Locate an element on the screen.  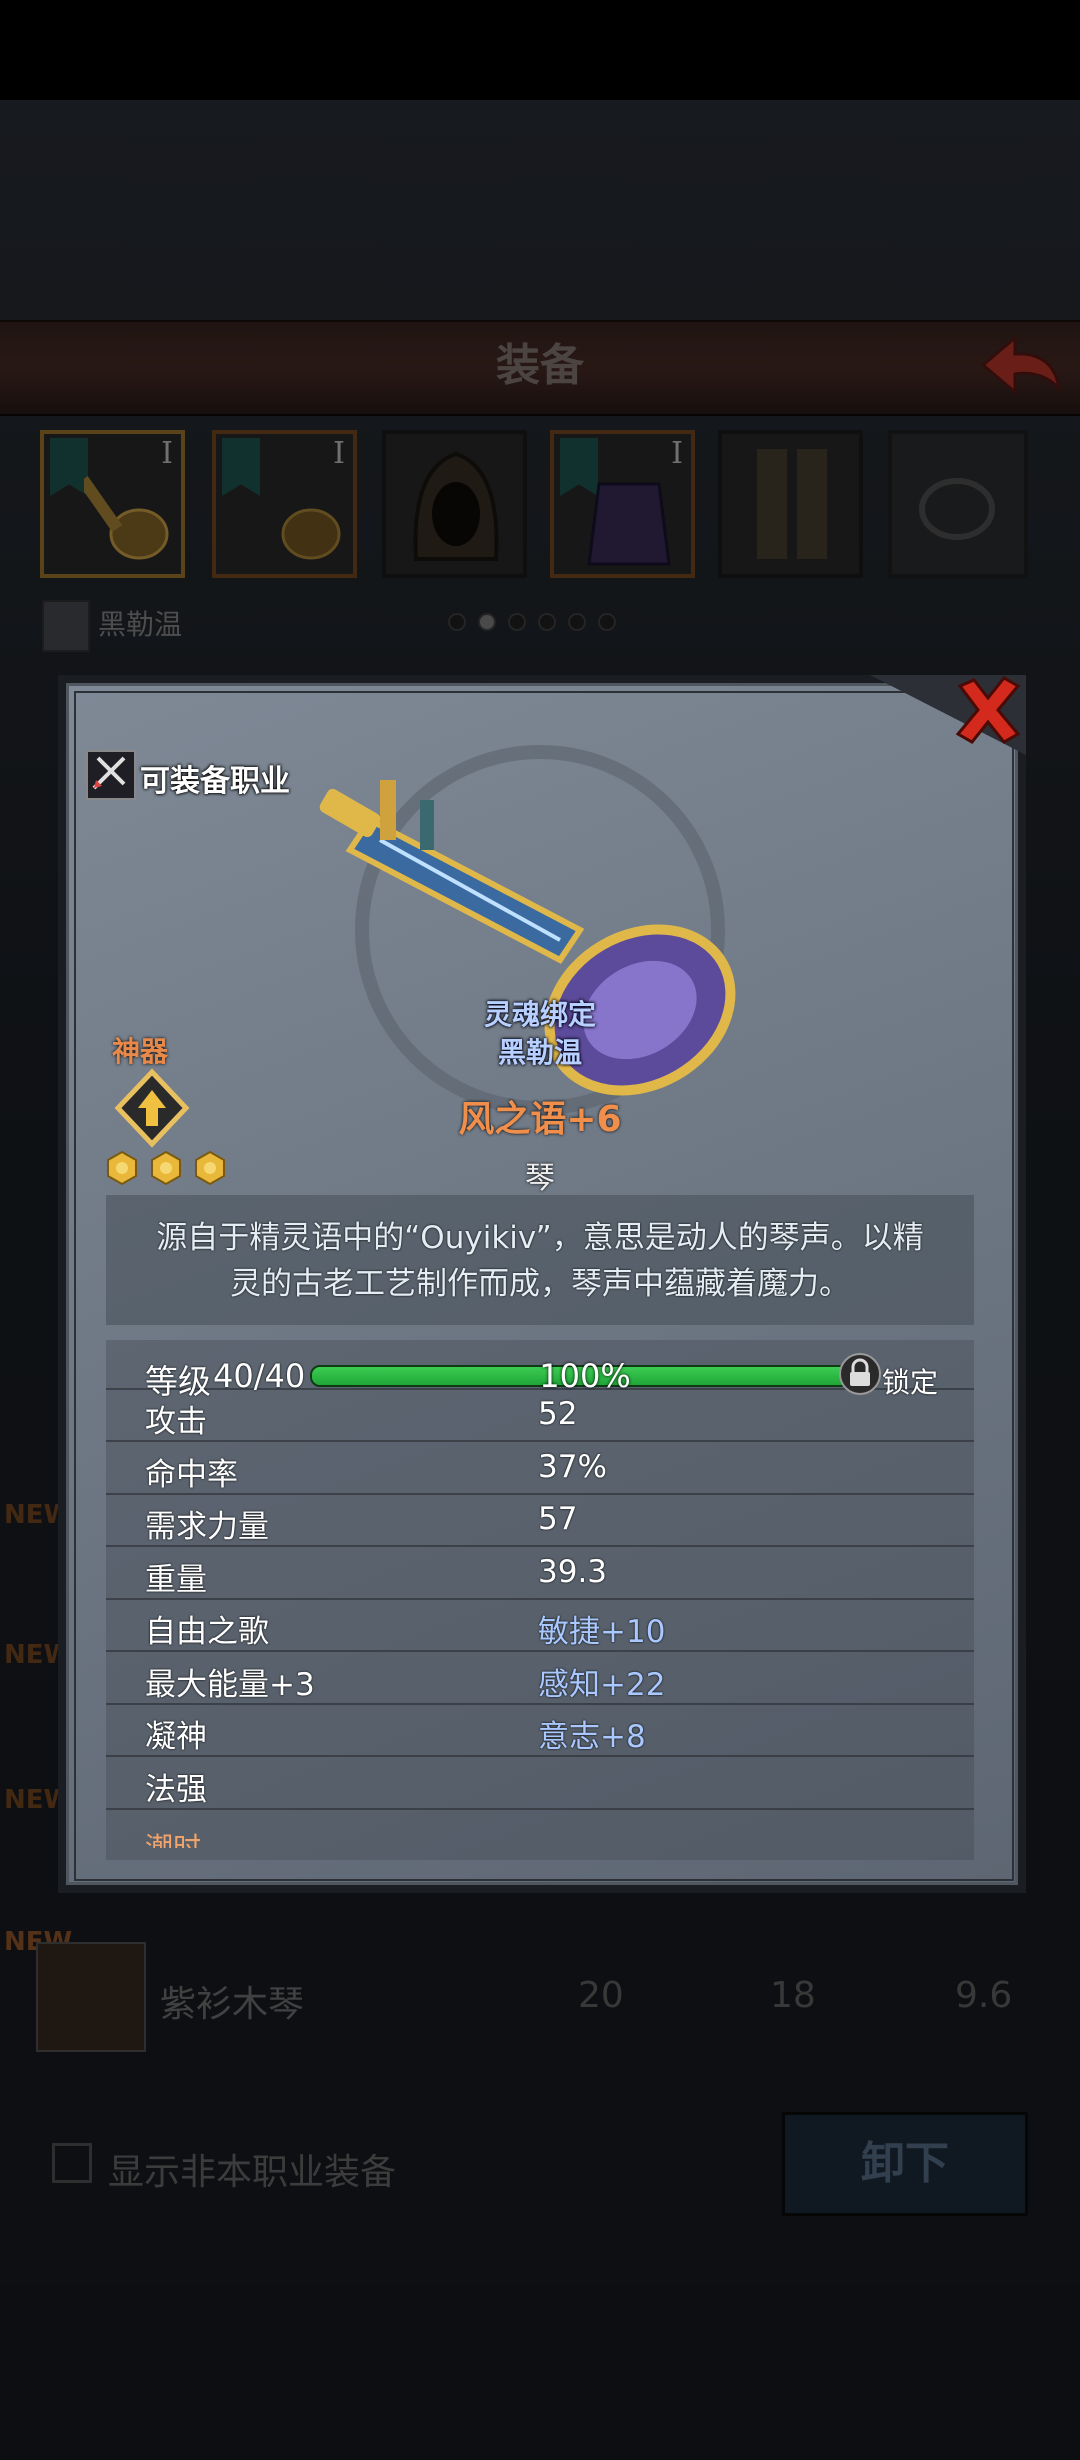
stat-label: 命中率 is located at coordinates (191, 1475).